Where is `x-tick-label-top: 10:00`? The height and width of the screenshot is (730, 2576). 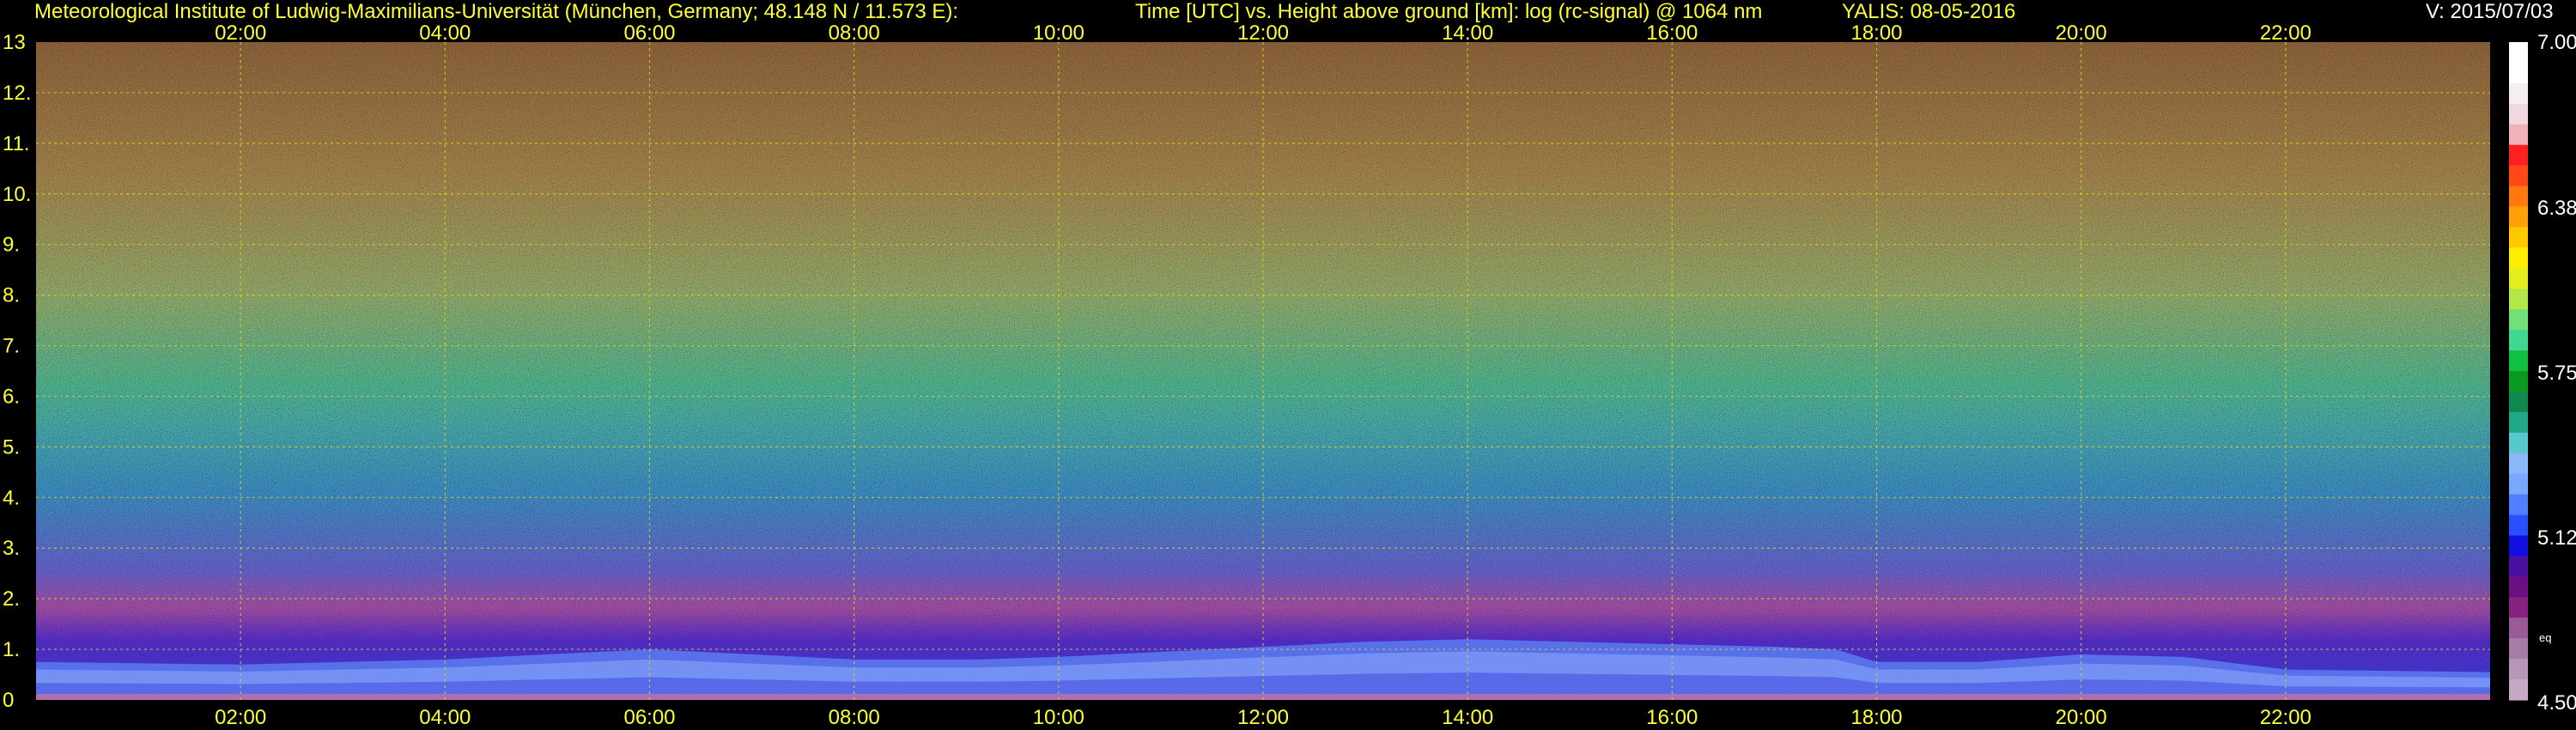 x-tick-label-top: 10:00 is located at coordinates (1058, 33).